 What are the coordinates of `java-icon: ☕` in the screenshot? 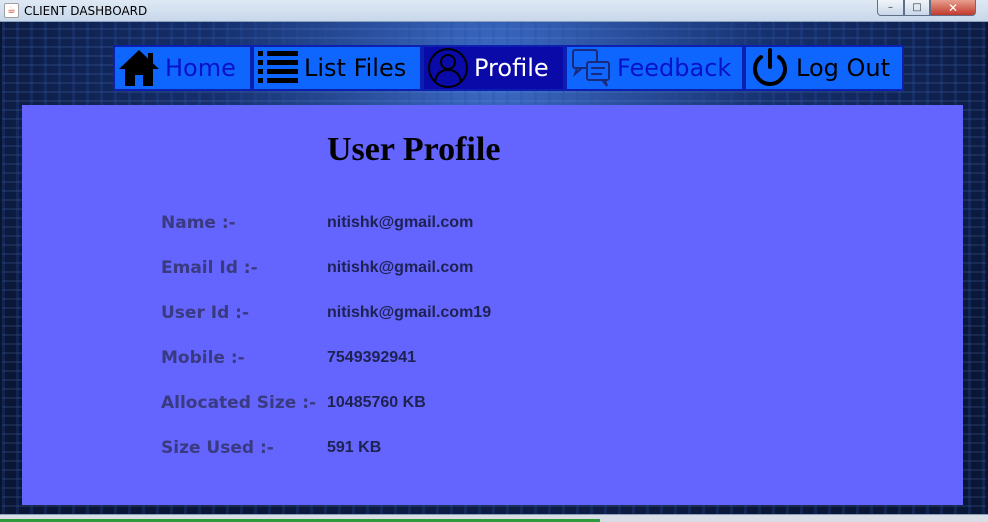 It's located at (11, 10).